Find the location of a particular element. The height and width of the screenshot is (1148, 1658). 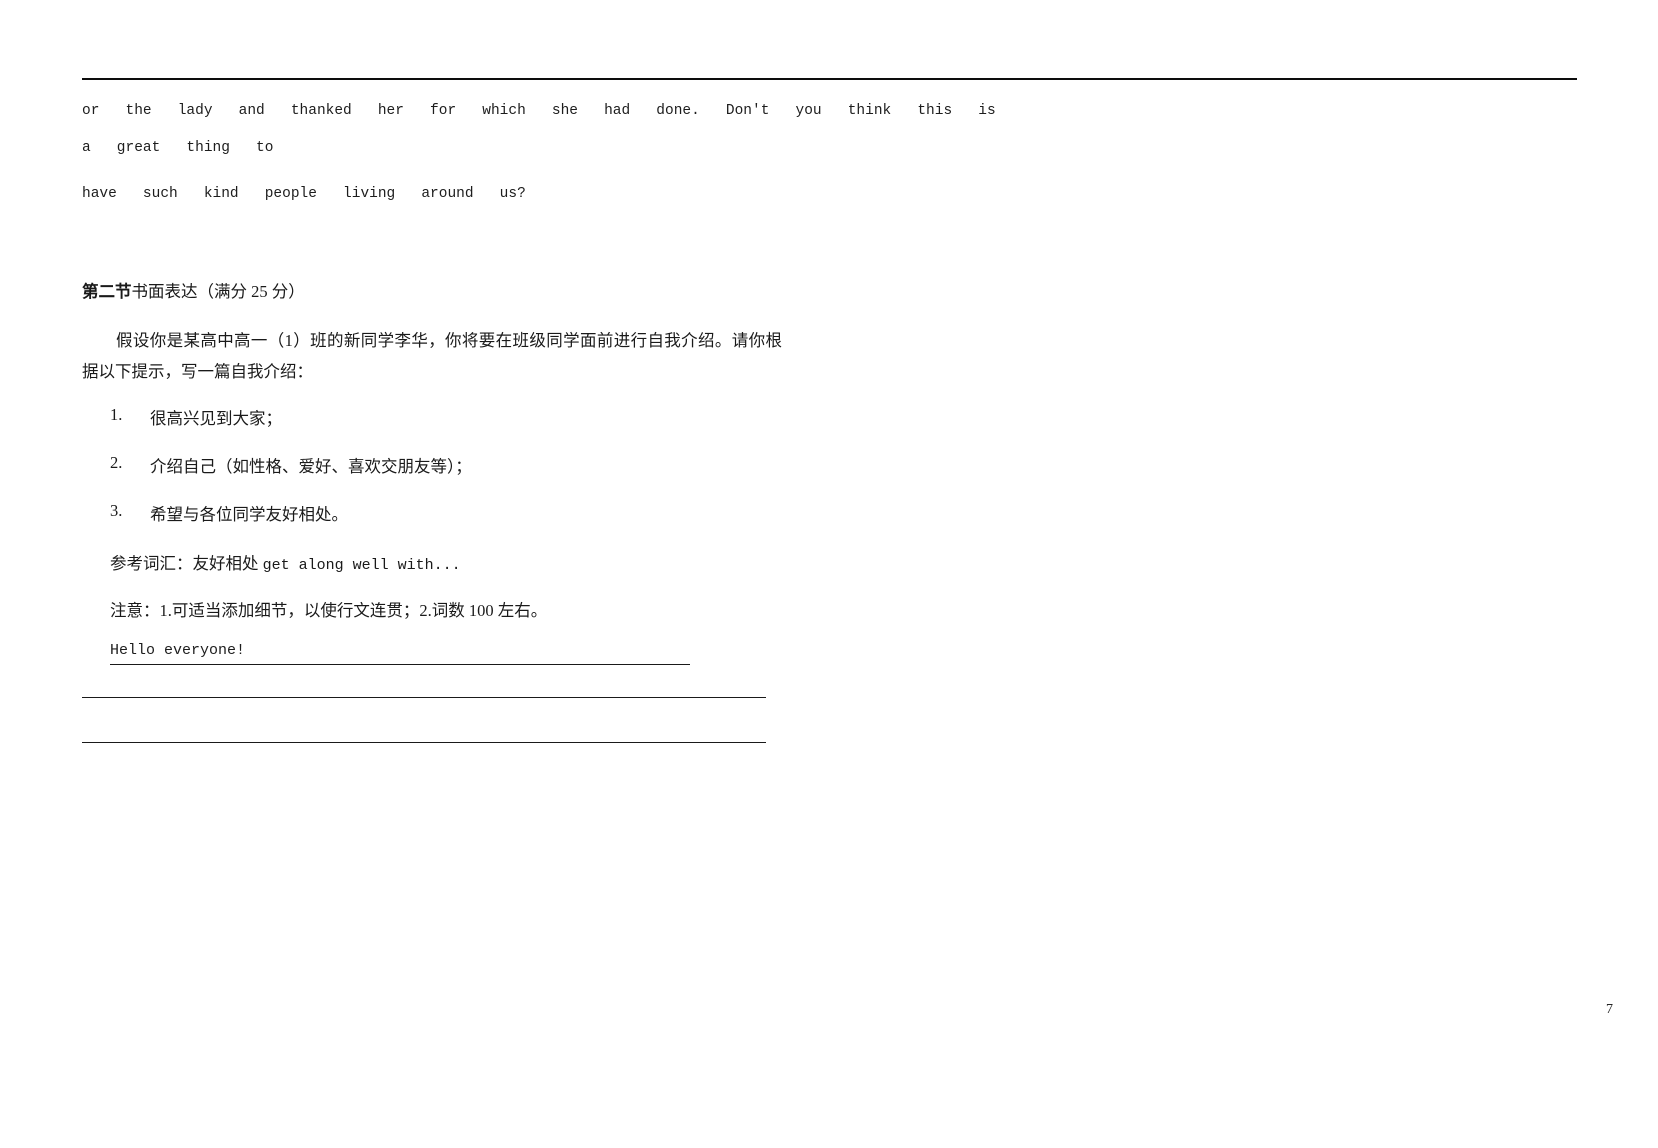

requirement-text: 介绍自己（如性格、爱好、喜欢交朋友等）； is located at coordinates (311, 466).